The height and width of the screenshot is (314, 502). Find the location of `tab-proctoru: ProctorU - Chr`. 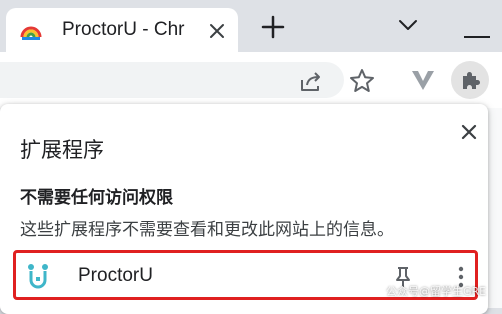

tab-proctoru: ProctorU - Chr is located at coordinates (122, 30).